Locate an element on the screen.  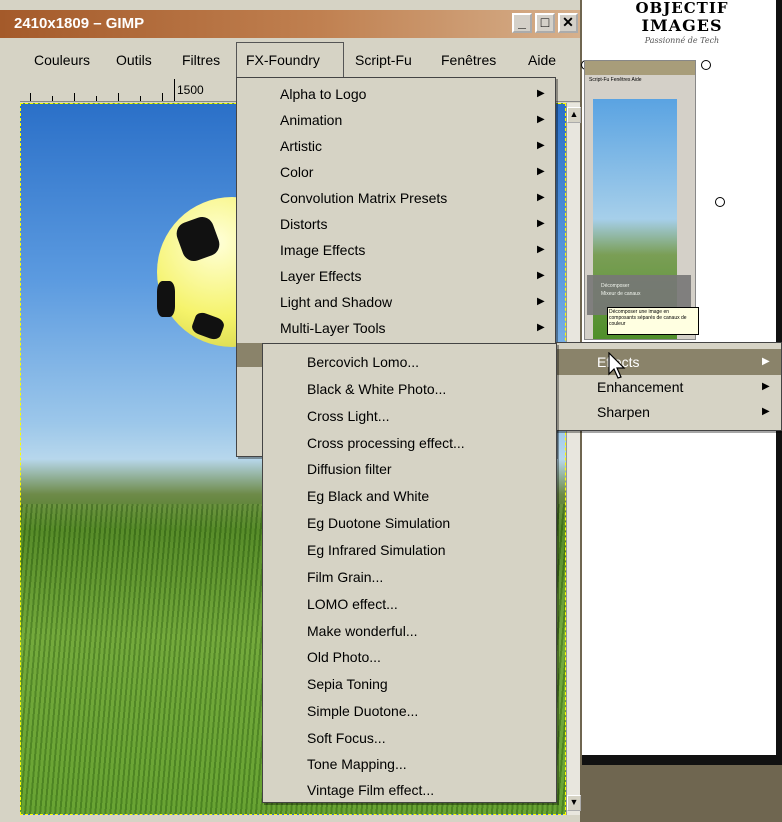
mini-menu-item-2: Mixeur de canaux is located at coordinates (621, 294).